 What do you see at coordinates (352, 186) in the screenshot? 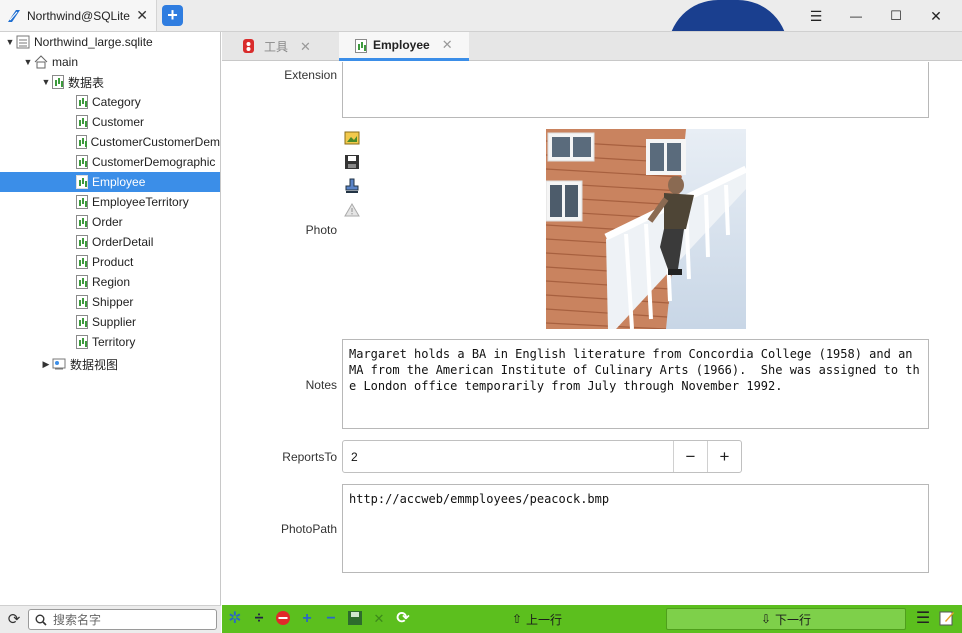
I see `clear-icon` at bounding box center [352, 186].